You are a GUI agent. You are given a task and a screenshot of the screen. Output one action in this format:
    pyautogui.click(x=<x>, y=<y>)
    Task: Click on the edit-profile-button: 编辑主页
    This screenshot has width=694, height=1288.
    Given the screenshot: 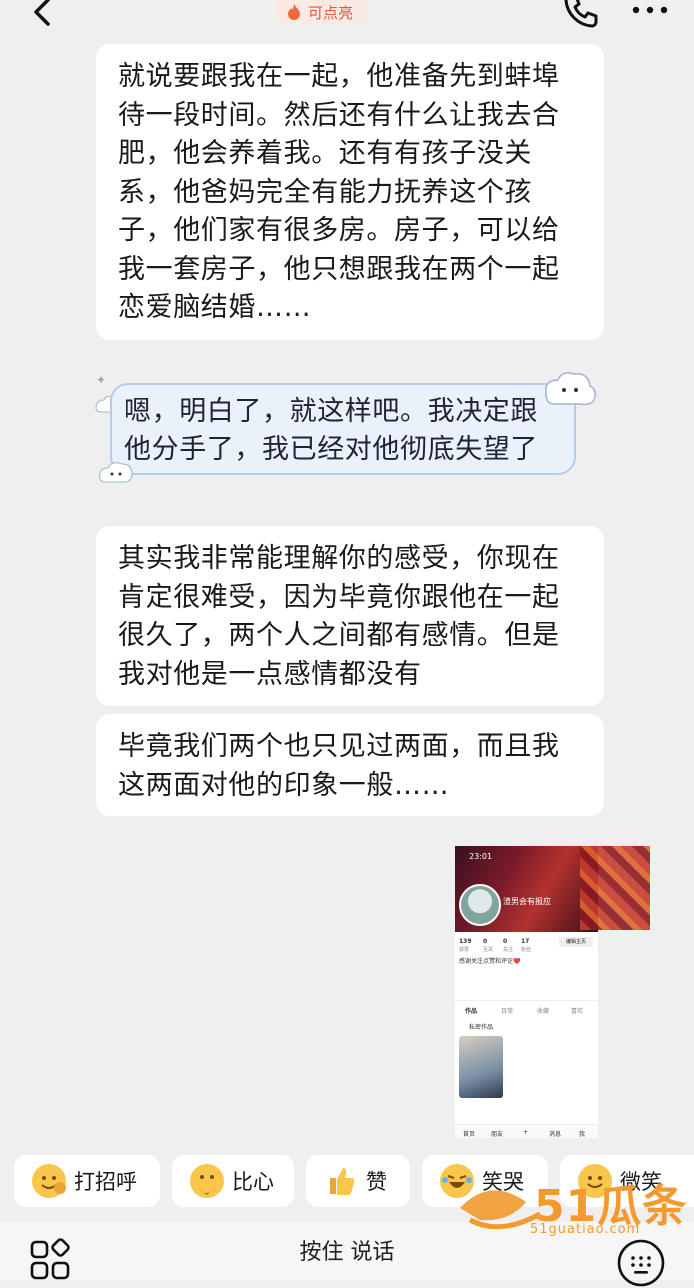 What is the action you would take?
    pyautogui.click(x=576, y=942)
    